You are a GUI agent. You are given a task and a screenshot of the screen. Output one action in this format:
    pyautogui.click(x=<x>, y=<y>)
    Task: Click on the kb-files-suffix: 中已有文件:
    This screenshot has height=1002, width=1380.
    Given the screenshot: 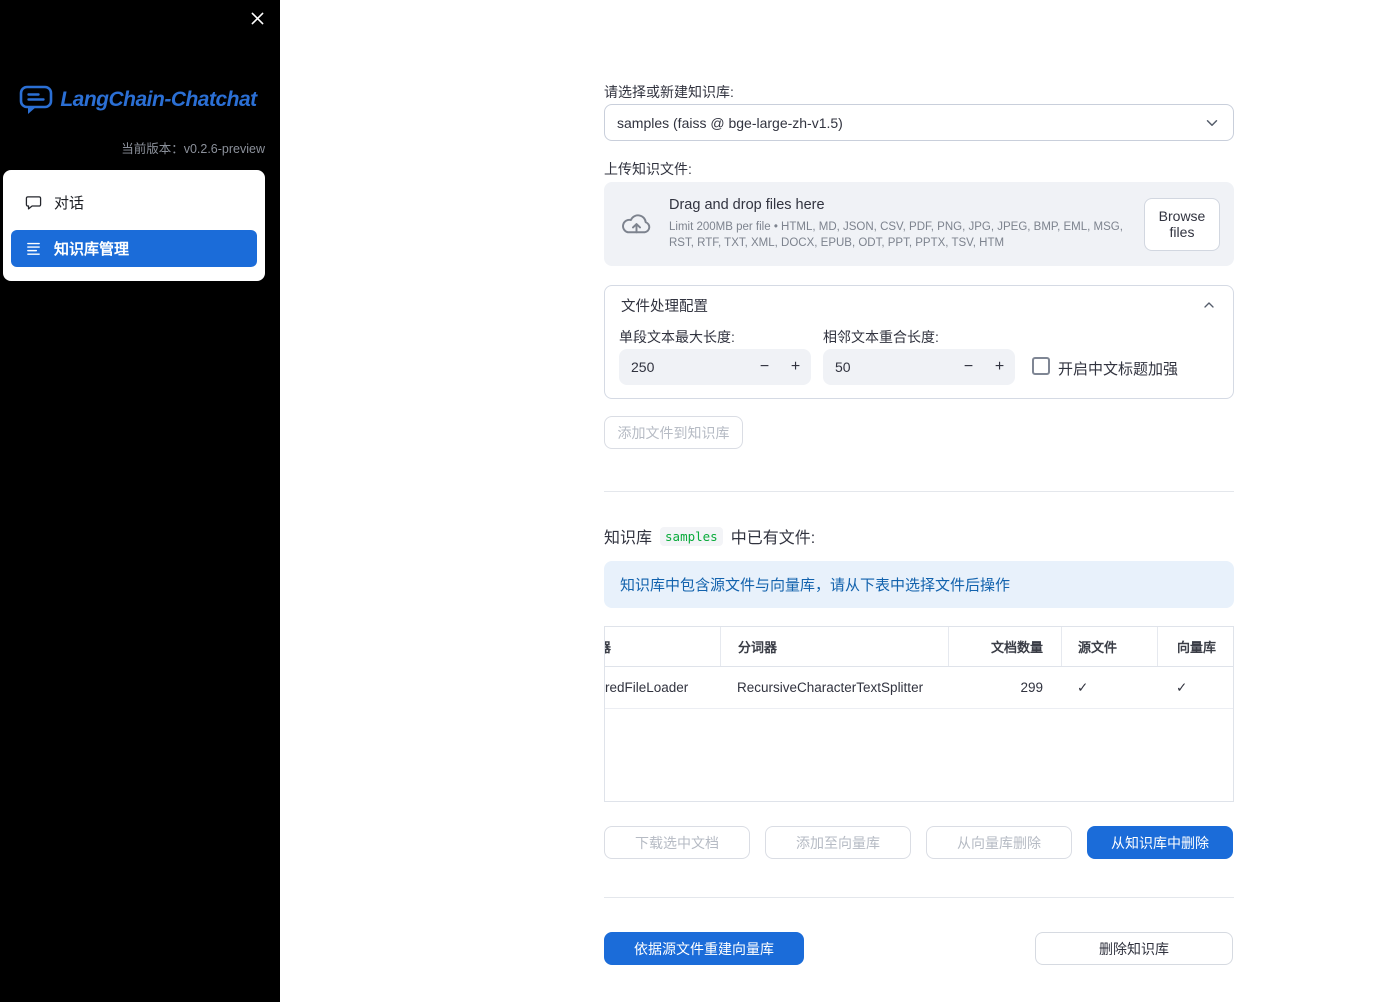 What is the action you would take?
    pyautogui.click(x=773, y=538)
    